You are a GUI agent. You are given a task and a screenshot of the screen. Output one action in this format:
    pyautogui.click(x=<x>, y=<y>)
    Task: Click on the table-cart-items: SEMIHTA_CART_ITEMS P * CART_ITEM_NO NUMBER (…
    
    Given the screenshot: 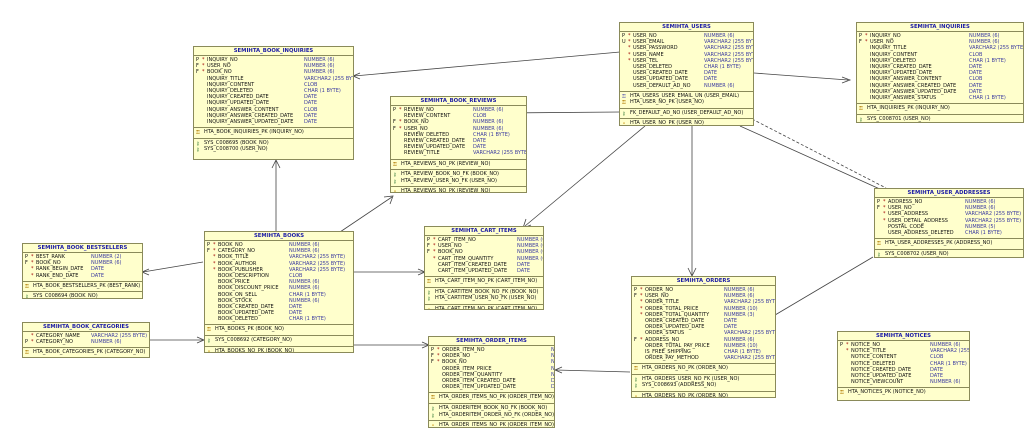 What is the action you would take?
    pyautogui.click(x=484, y=268)
    